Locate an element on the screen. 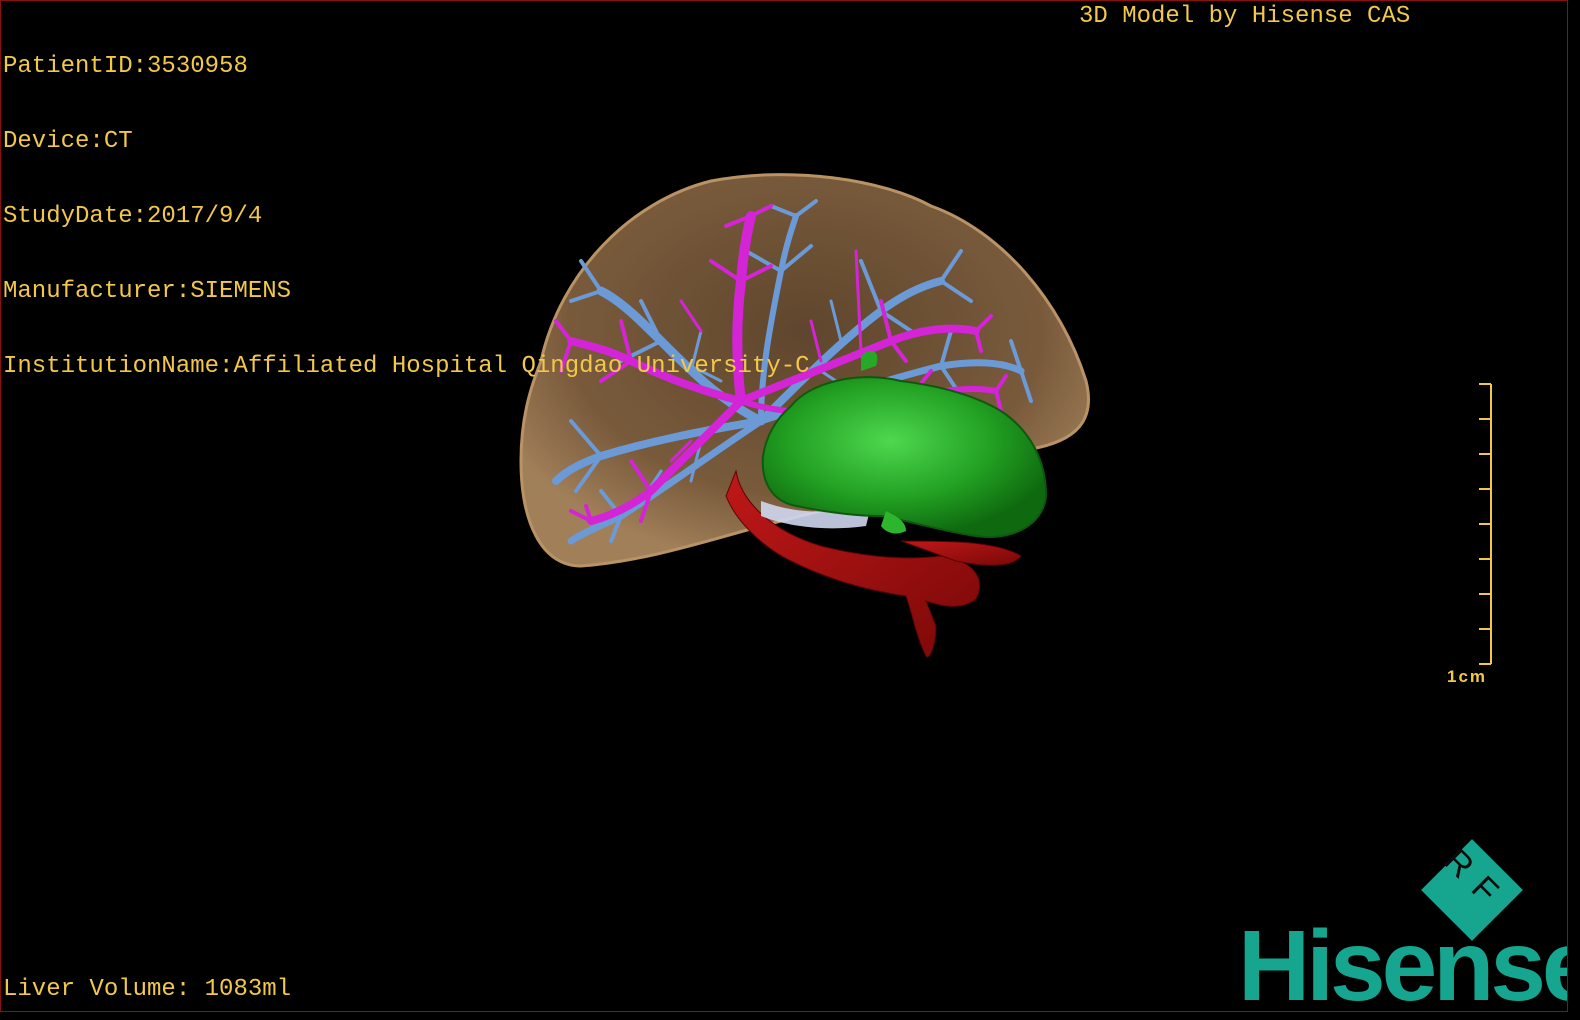 The height and width of the screenshot is (1020, 1580). manufacturer: Manufacturer:SIEMENS is located at coordinates (147, 291).